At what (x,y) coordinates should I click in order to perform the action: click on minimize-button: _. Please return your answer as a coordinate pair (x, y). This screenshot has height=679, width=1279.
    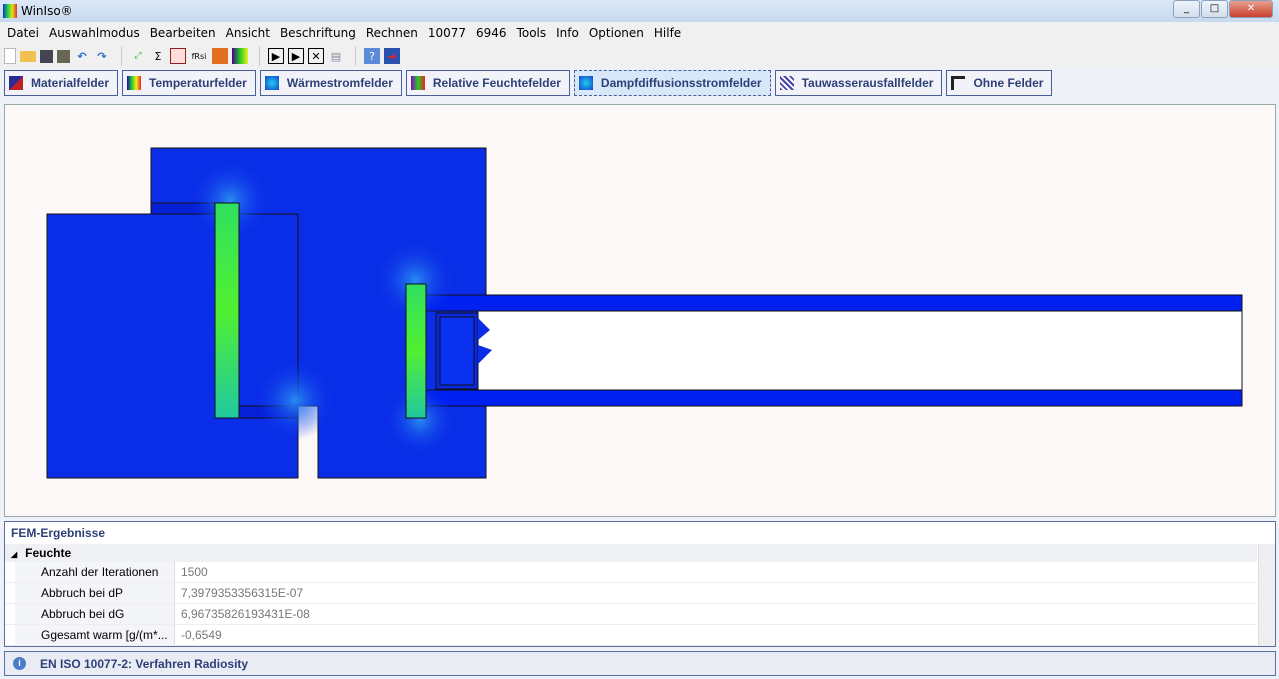
    Looking at the image, I should click on (1186, 9).